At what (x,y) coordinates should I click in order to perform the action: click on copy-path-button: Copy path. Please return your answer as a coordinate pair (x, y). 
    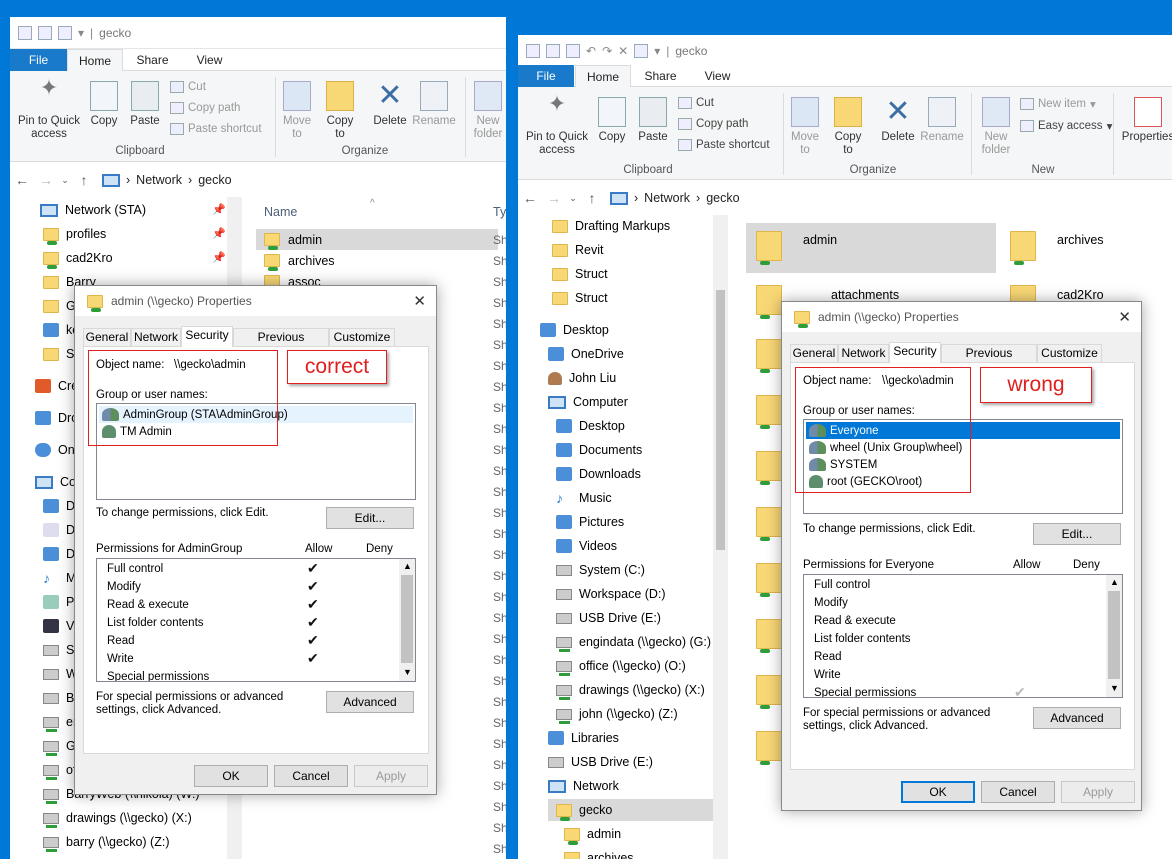
    Looking at the image, I should click on (713, 124).